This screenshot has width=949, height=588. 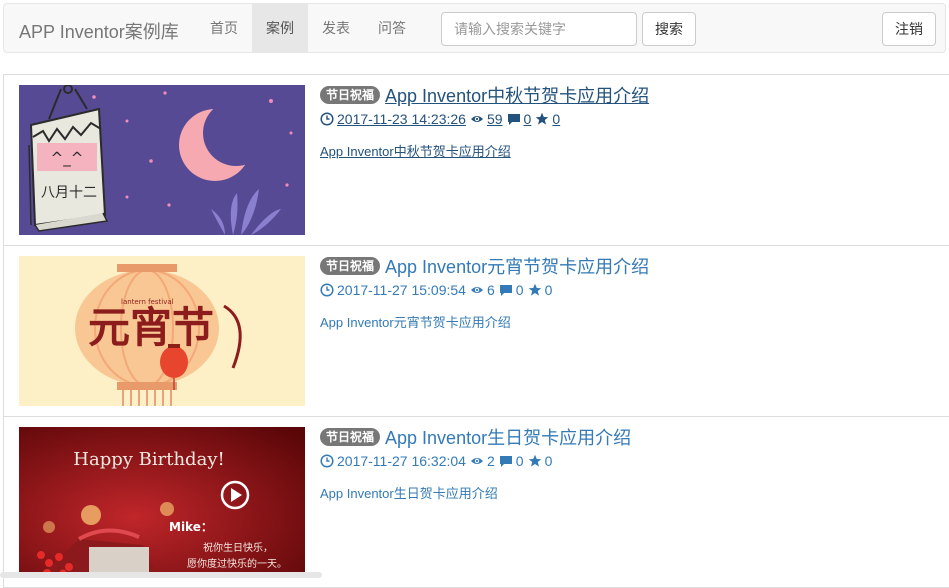 What do you see at coordinates (99, 31) in the screenshot?
I see `brand-title: APP Inventor案例库` at bounding box center [99, 31].